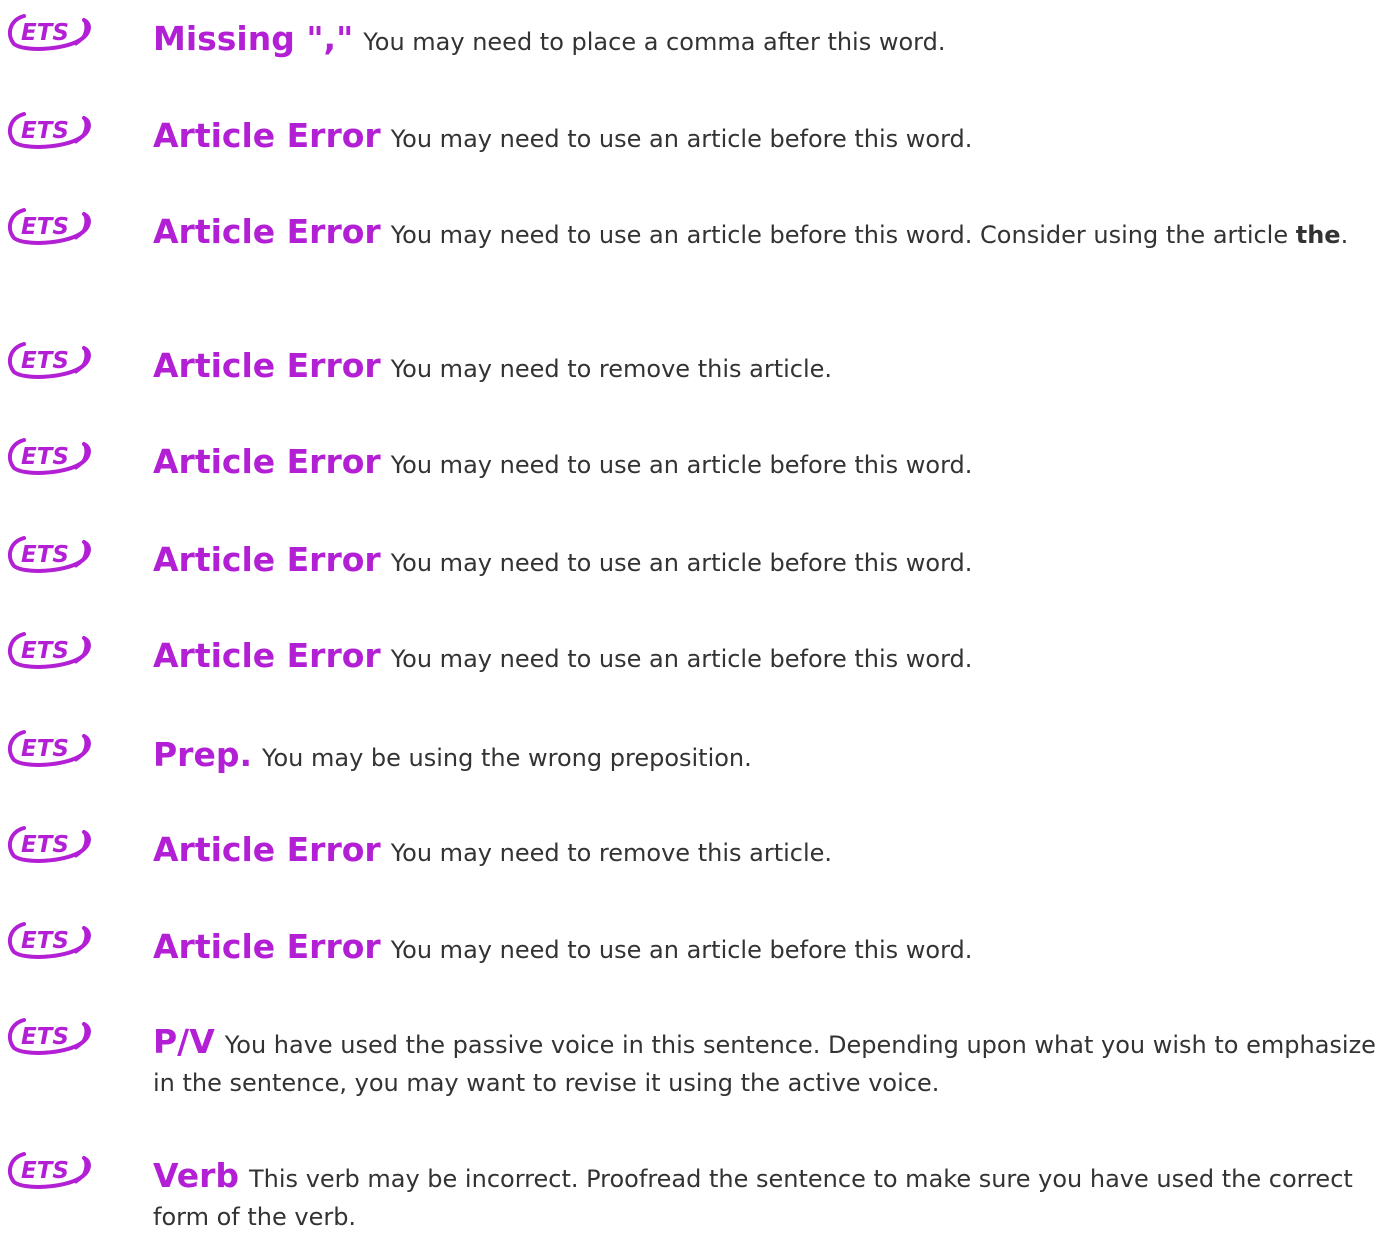  Describe the element at coordinates (202, 754) in the screenshot. I see `feedback-title: Prep.` at that location.